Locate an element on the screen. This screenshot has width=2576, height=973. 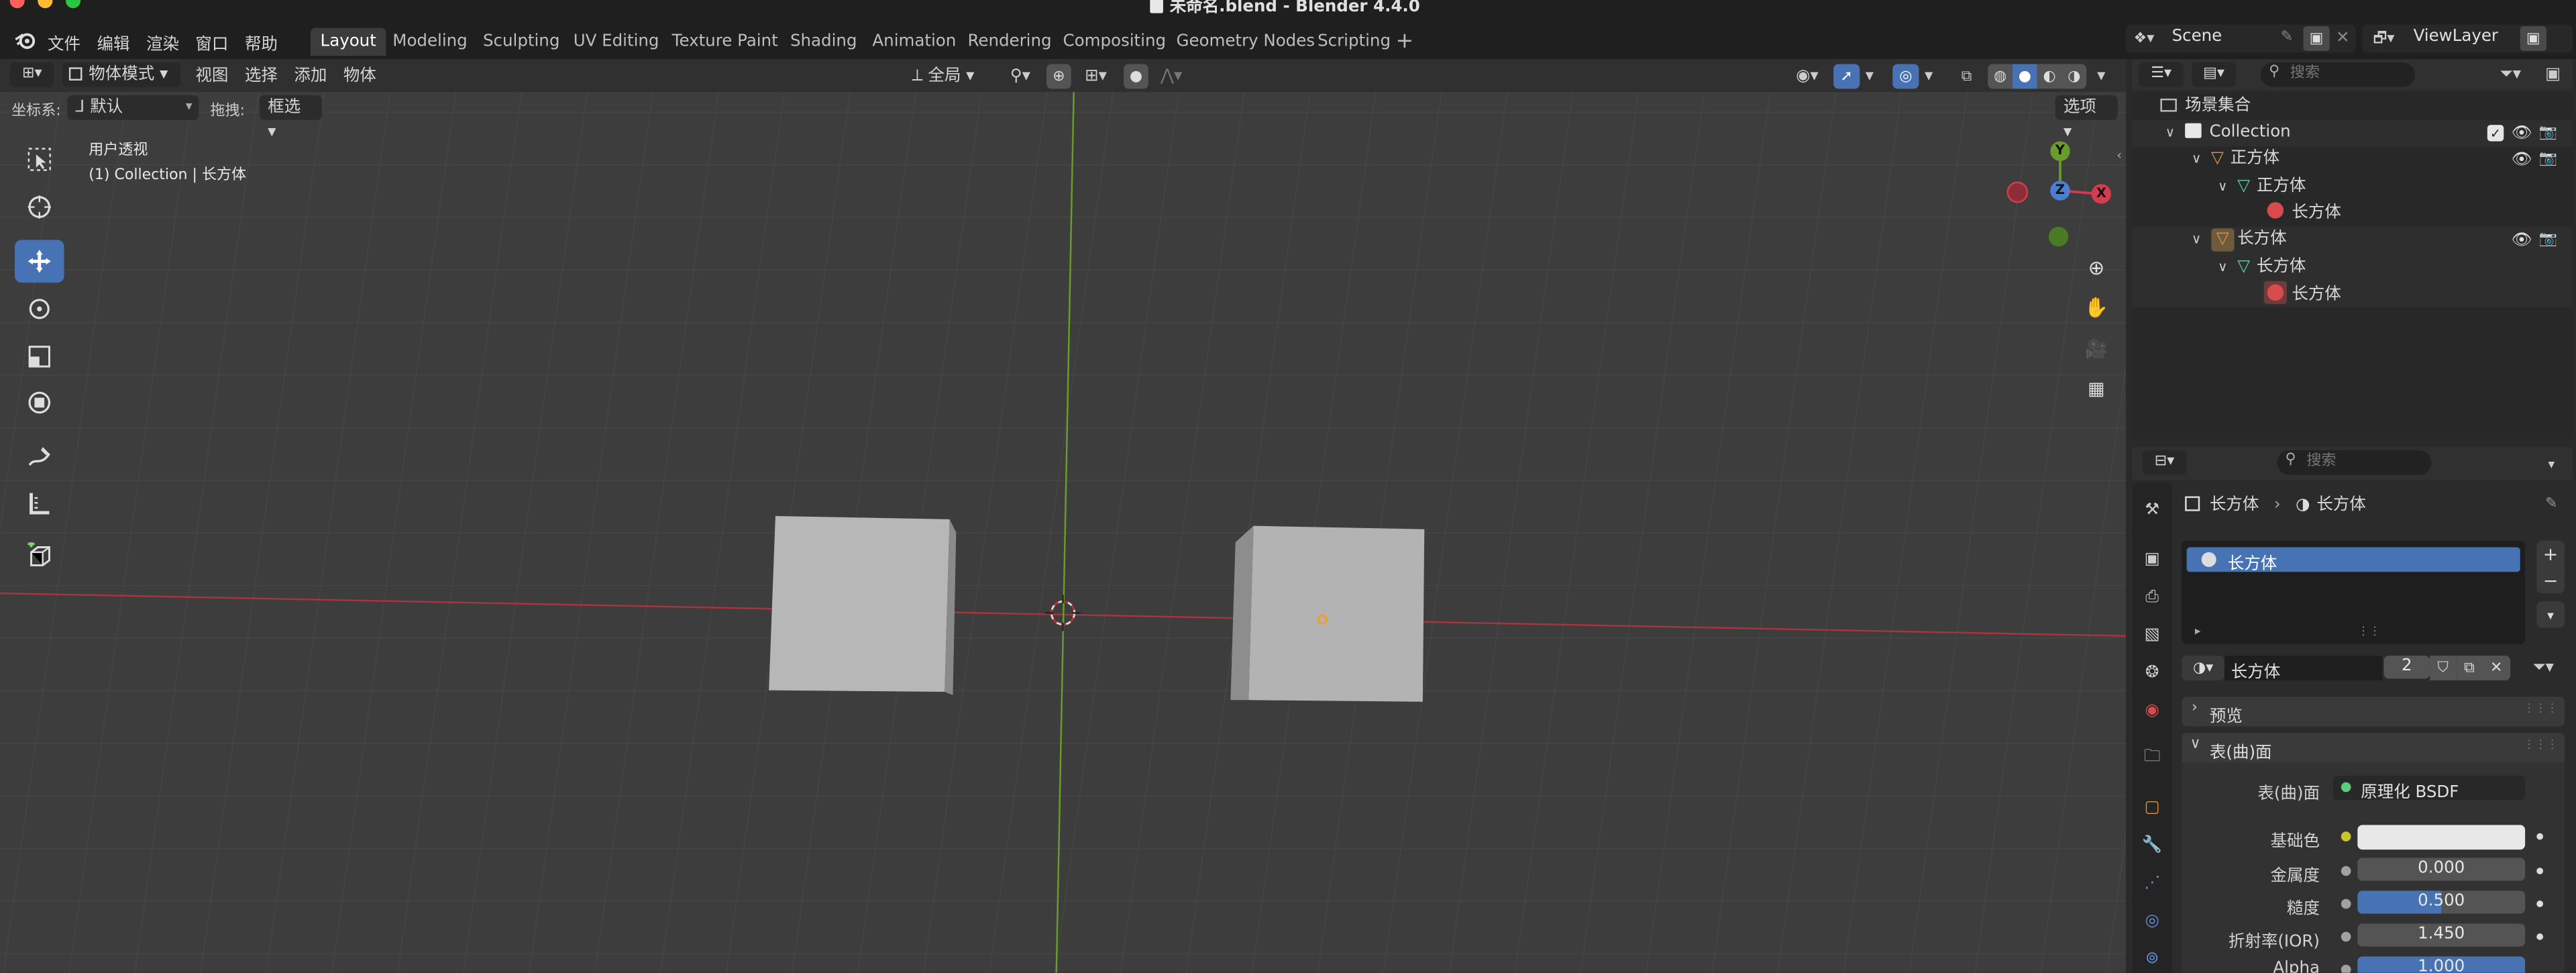
add-workspace-icon: + is located at coordinates (1404, 41).